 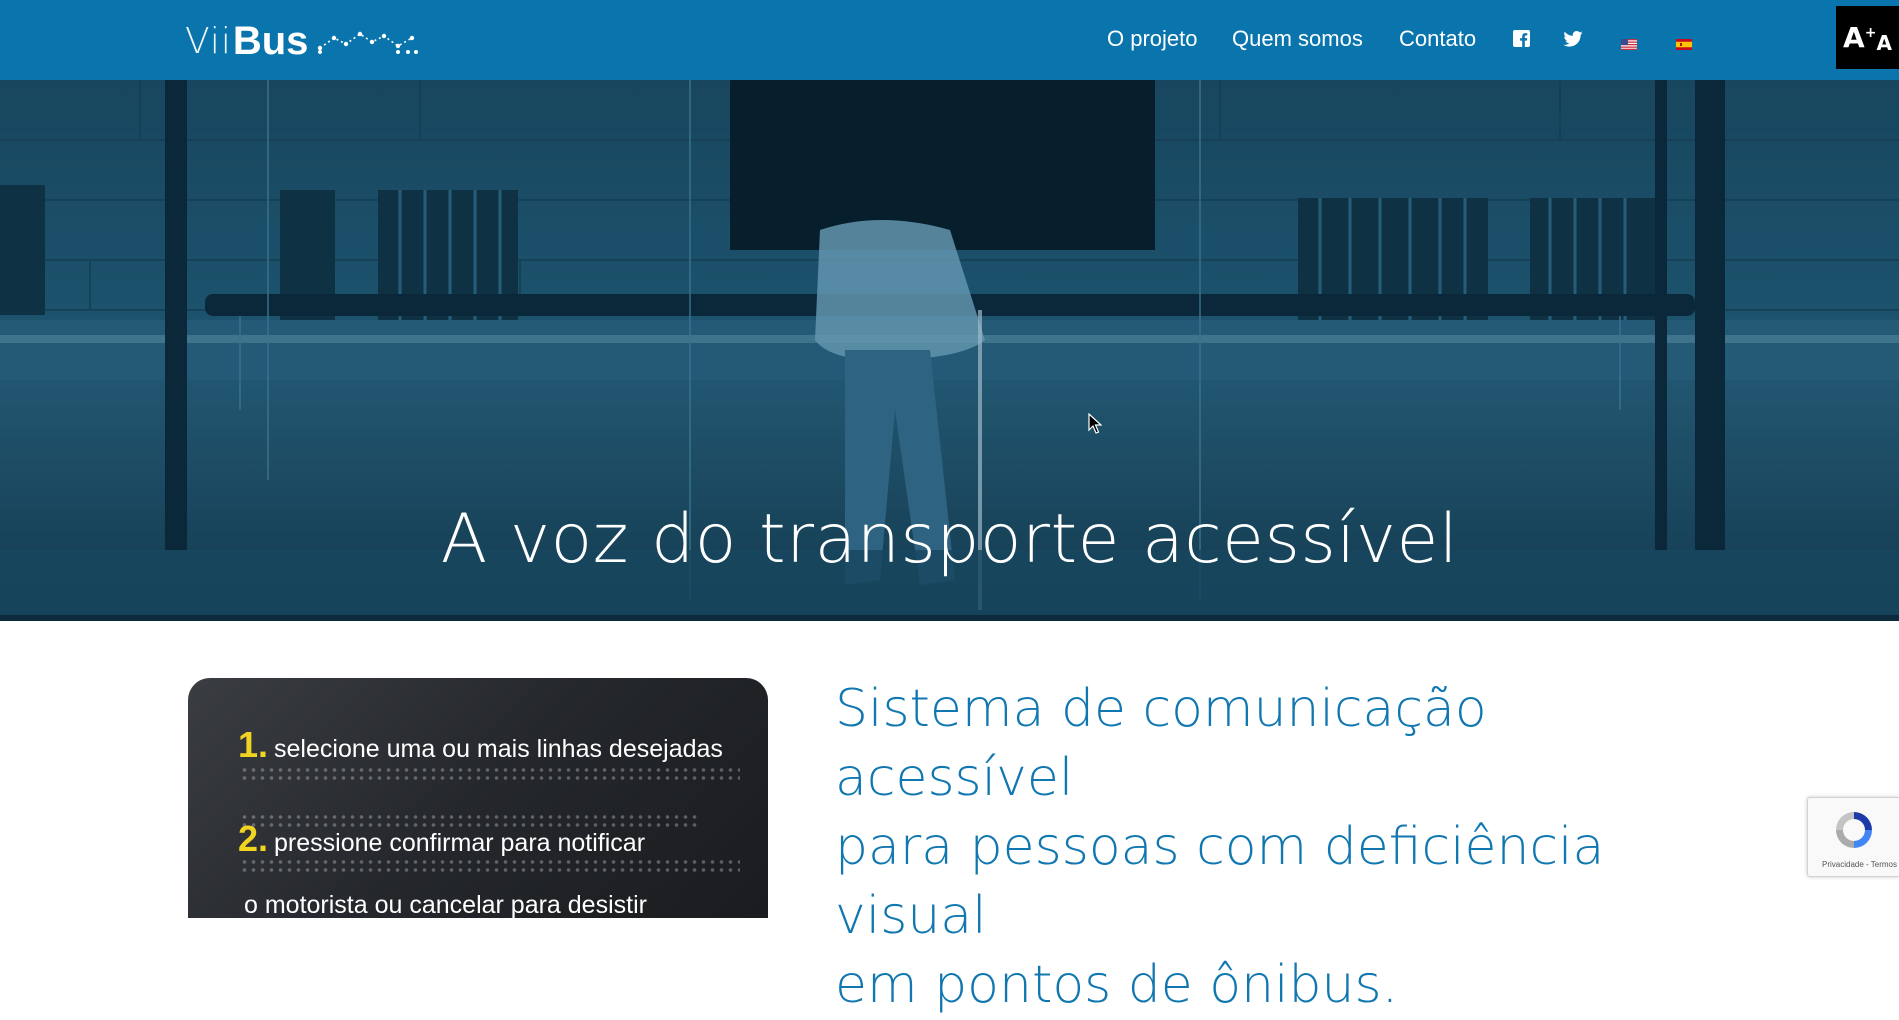 I want to click on nav-contato: Contato, so click(x=1437, y=39).